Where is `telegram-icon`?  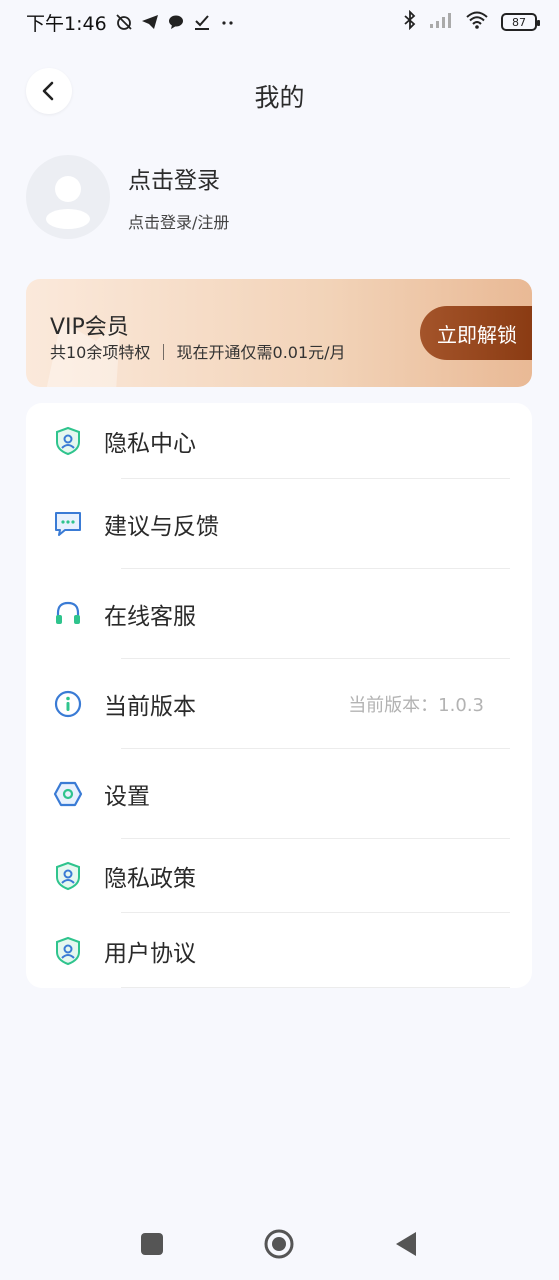 telegram-icon is located at coordinates (150, 22).